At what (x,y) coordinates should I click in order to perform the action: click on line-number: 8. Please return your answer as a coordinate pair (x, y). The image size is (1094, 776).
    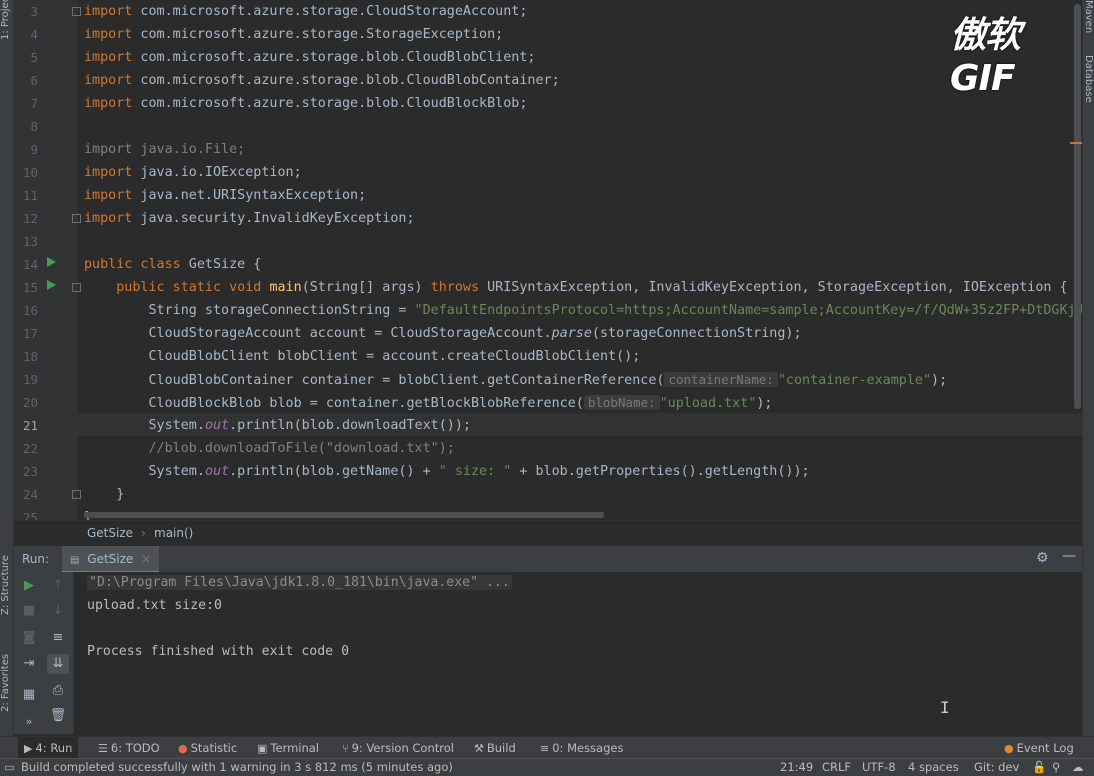
    Looking at the image, I should click on (34, 126).